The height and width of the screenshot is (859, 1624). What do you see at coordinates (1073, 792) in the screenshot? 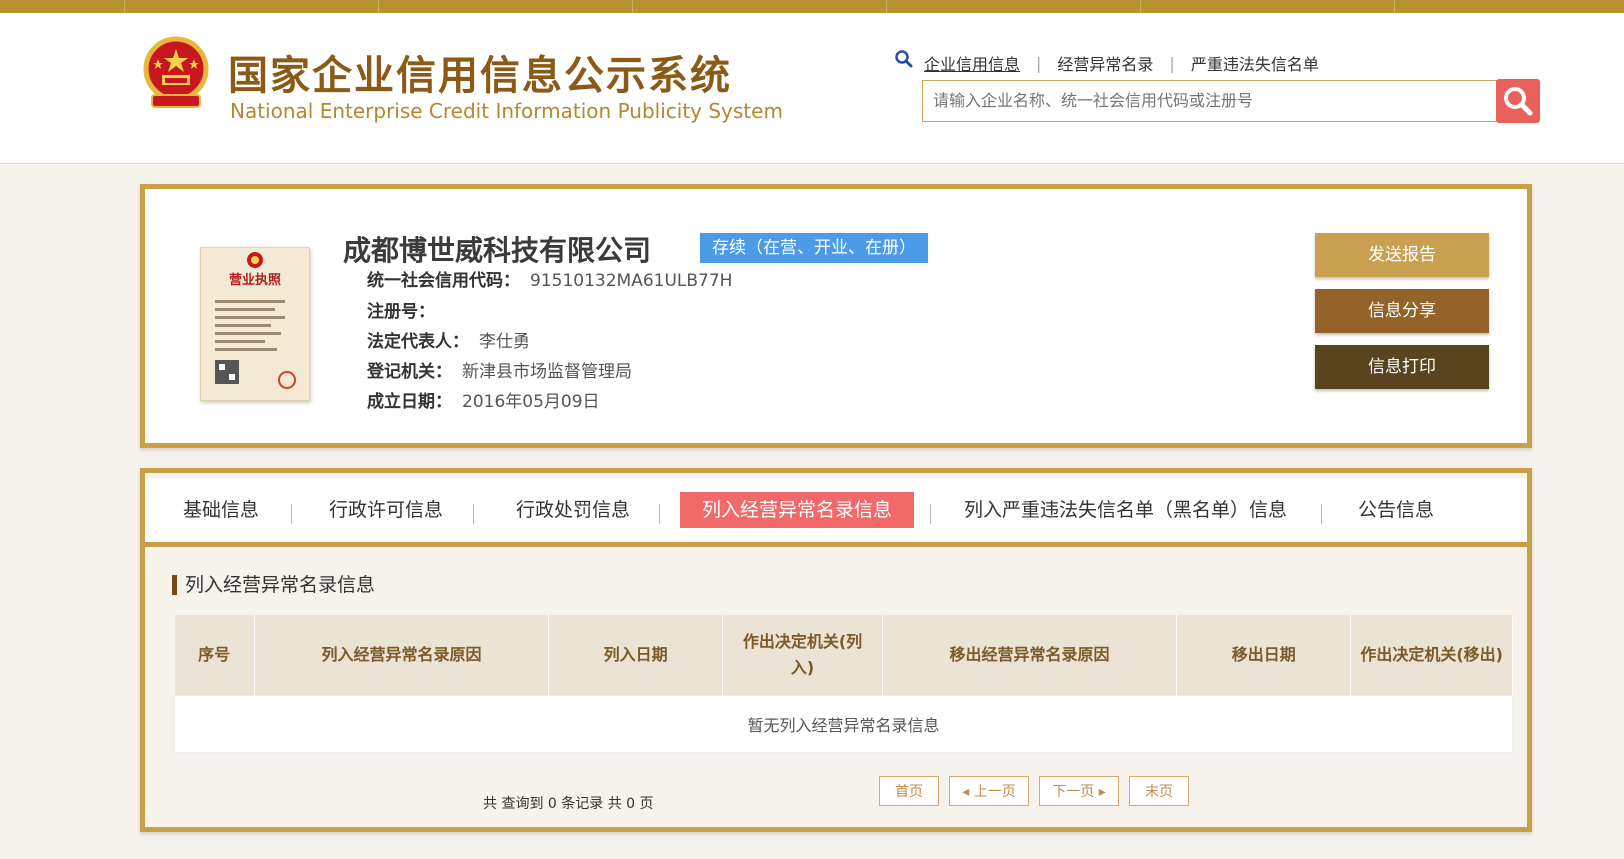
I see `next-page-label: 下一页` at bounding box center [1073, 792].